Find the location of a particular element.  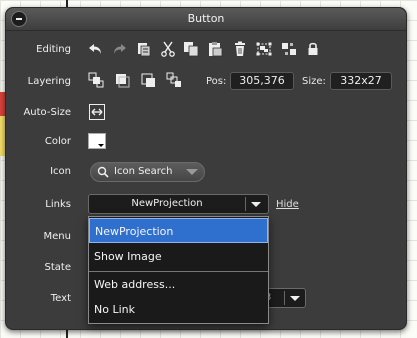

menu-item-new-projection: NewProjection is located at coordinates (178, 230).